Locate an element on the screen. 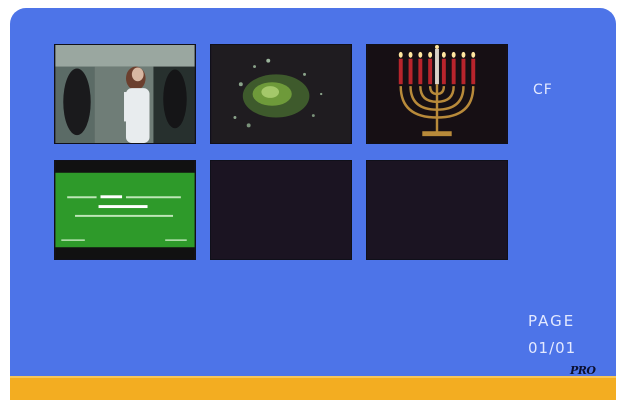 Image resolution: width=618 pixels, height=403 pixels. bottom-status-bar is located at coordinates (313, 388).